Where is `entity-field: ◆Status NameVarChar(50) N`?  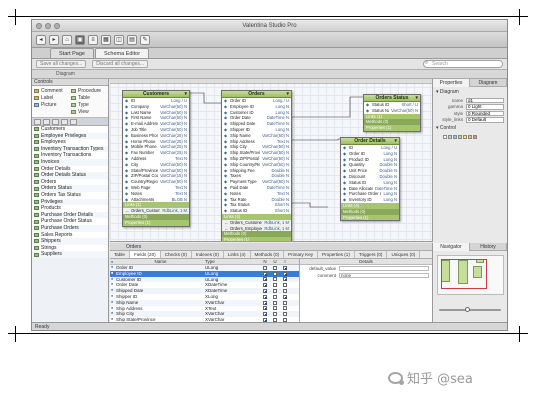 entity-field: ◆Status NameVarChar(50) N is located at coordinates (392, 111).